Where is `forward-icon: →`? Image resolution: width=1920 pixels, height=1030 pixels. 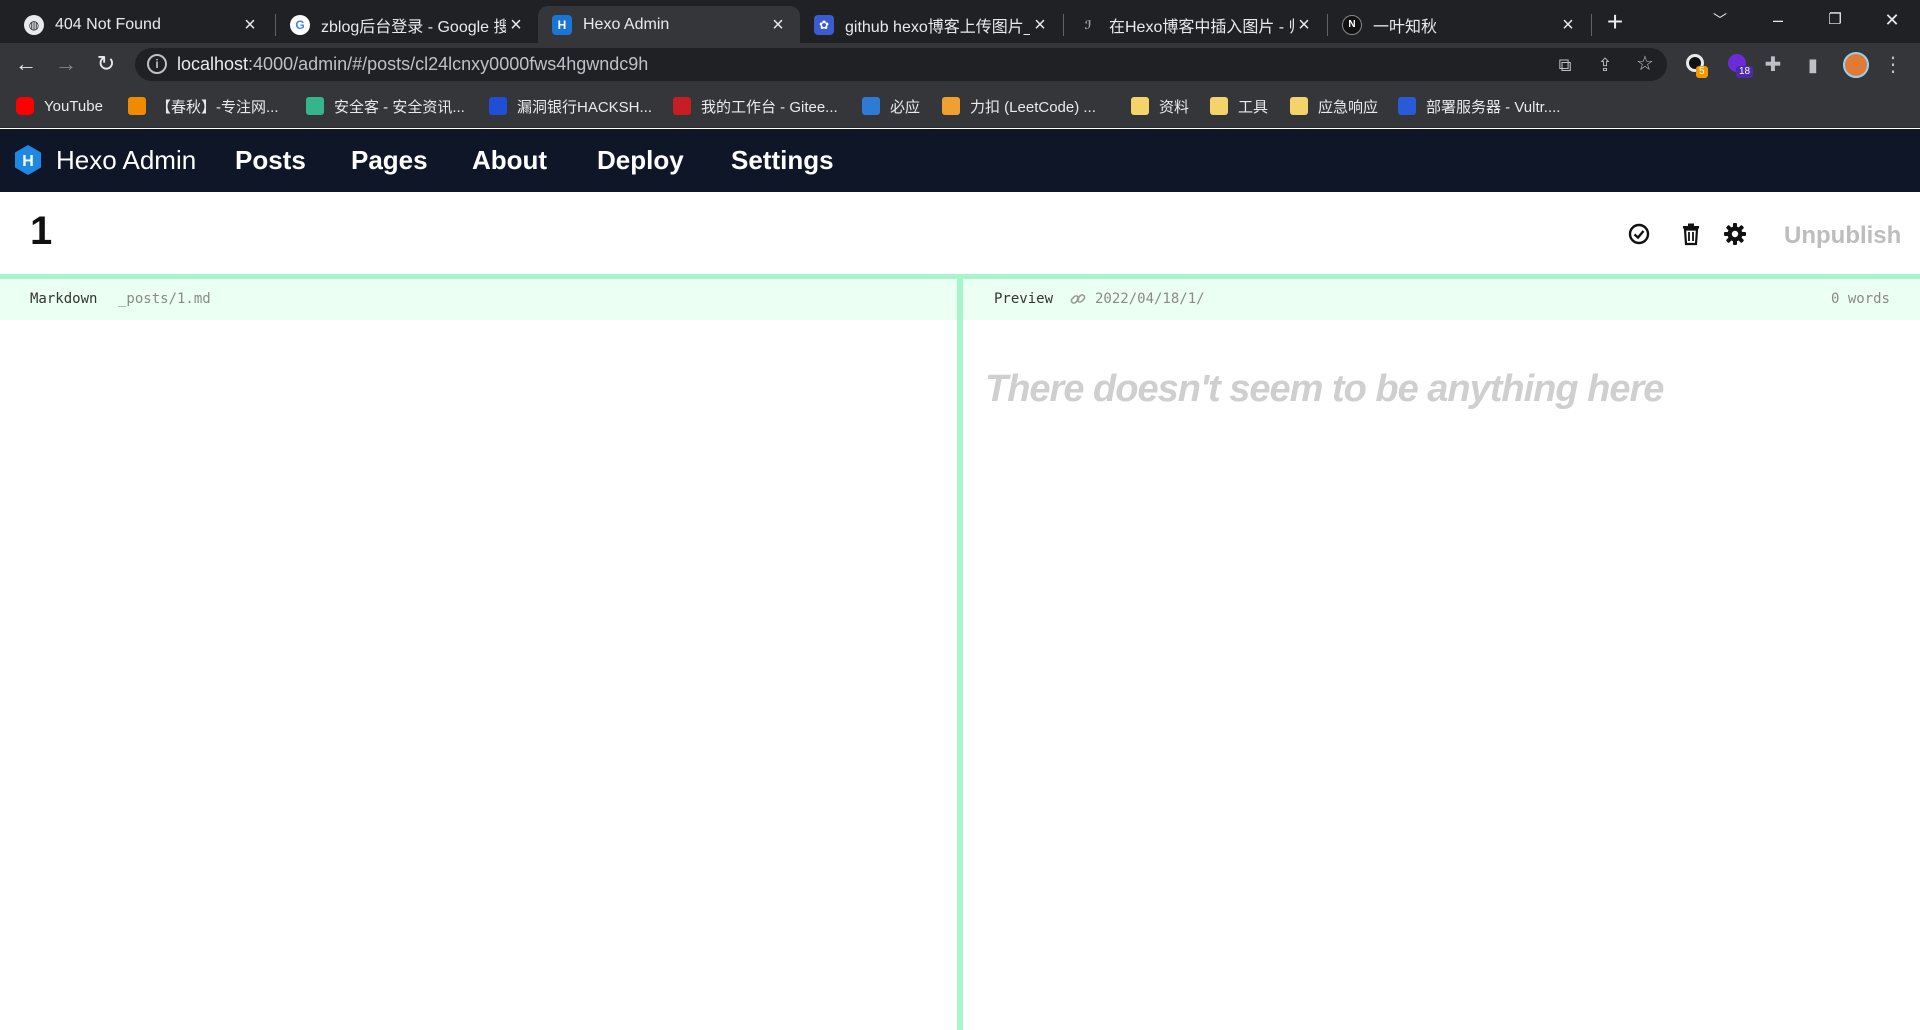 forward-icon: → is located at coordinates (66, 64).